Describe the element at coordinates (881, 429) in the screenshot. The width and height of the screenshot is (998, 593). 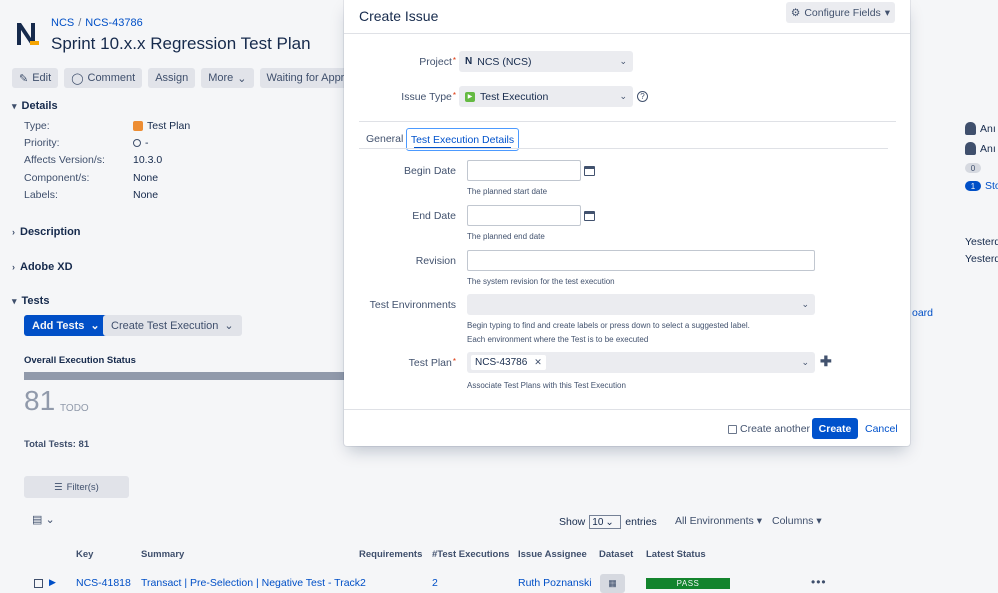
I see `cancel-link: Cancel` at that location.